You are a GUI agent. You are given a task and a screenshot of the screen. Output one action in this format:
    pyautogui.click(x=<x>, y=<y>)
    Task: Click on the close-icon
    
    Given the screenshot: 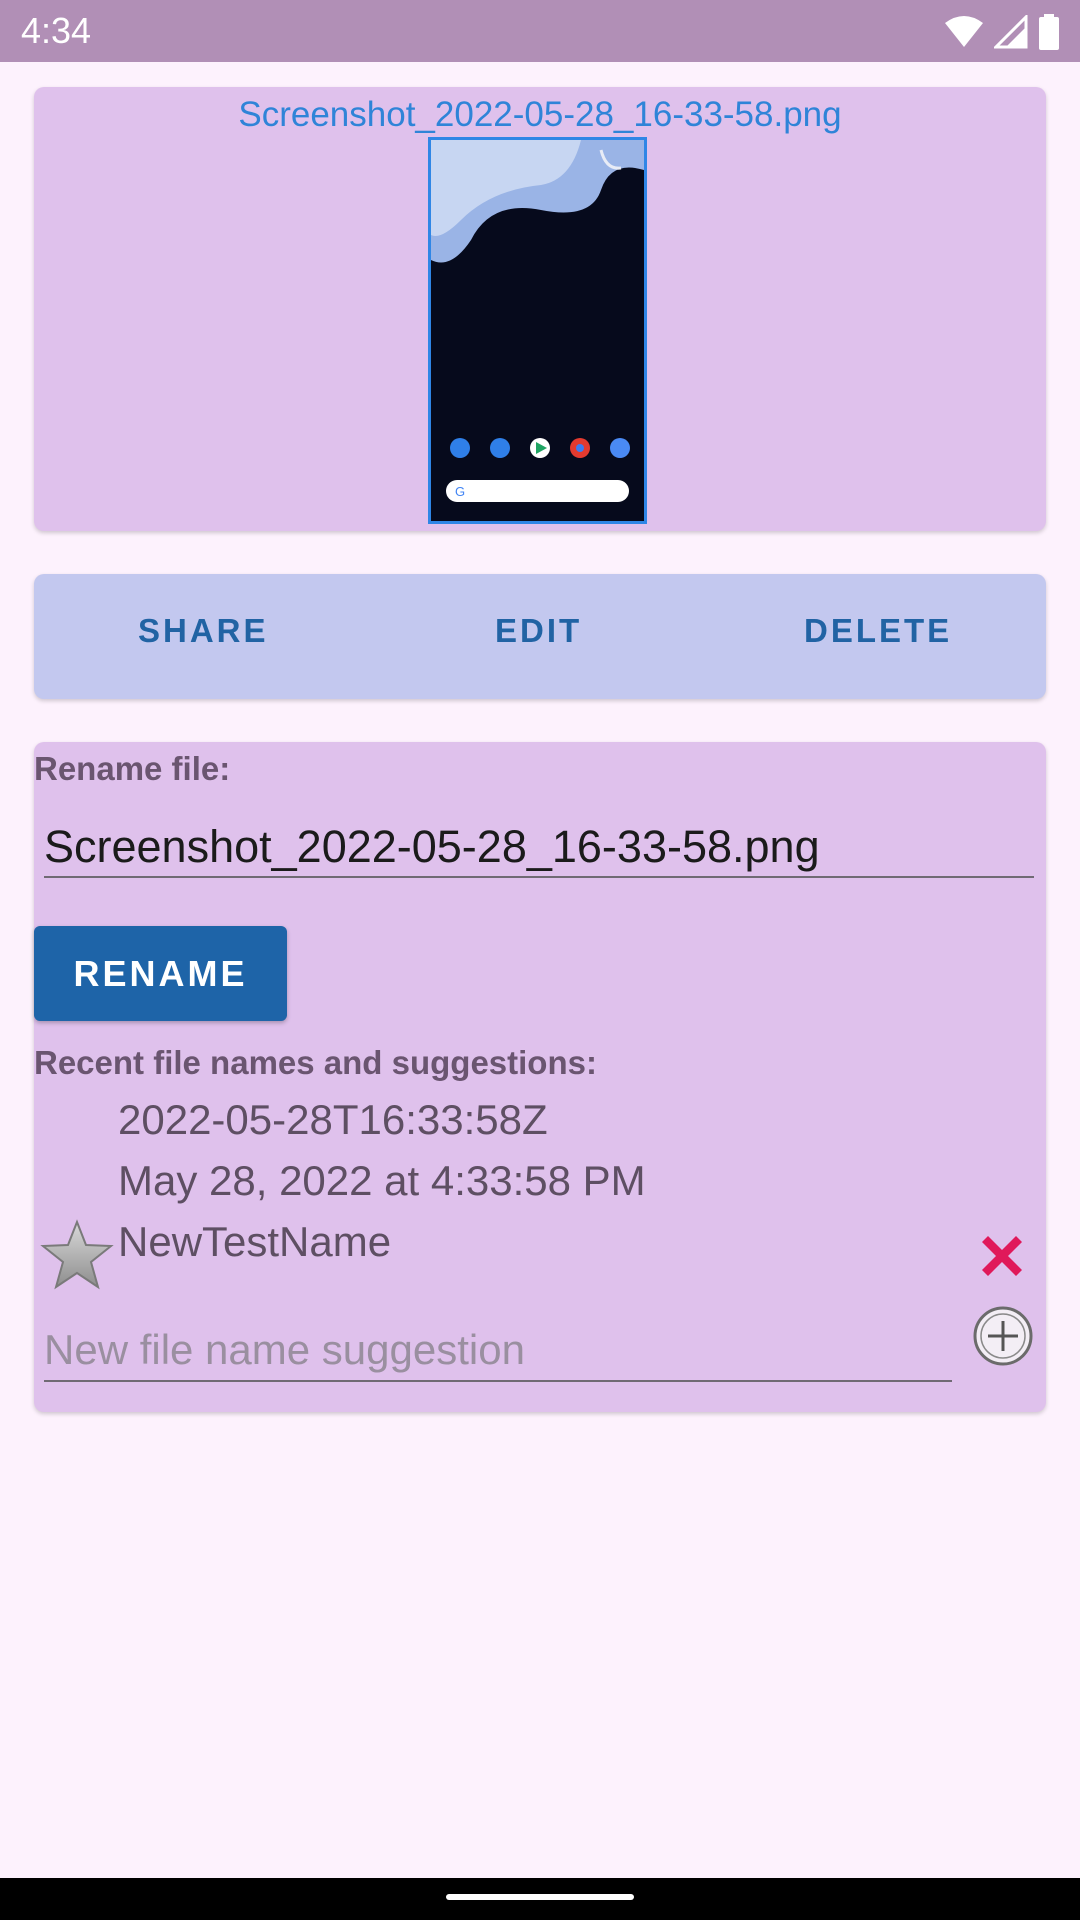 What is the action you would take?
    pyautogui.click(x=1002, y=1256)
    